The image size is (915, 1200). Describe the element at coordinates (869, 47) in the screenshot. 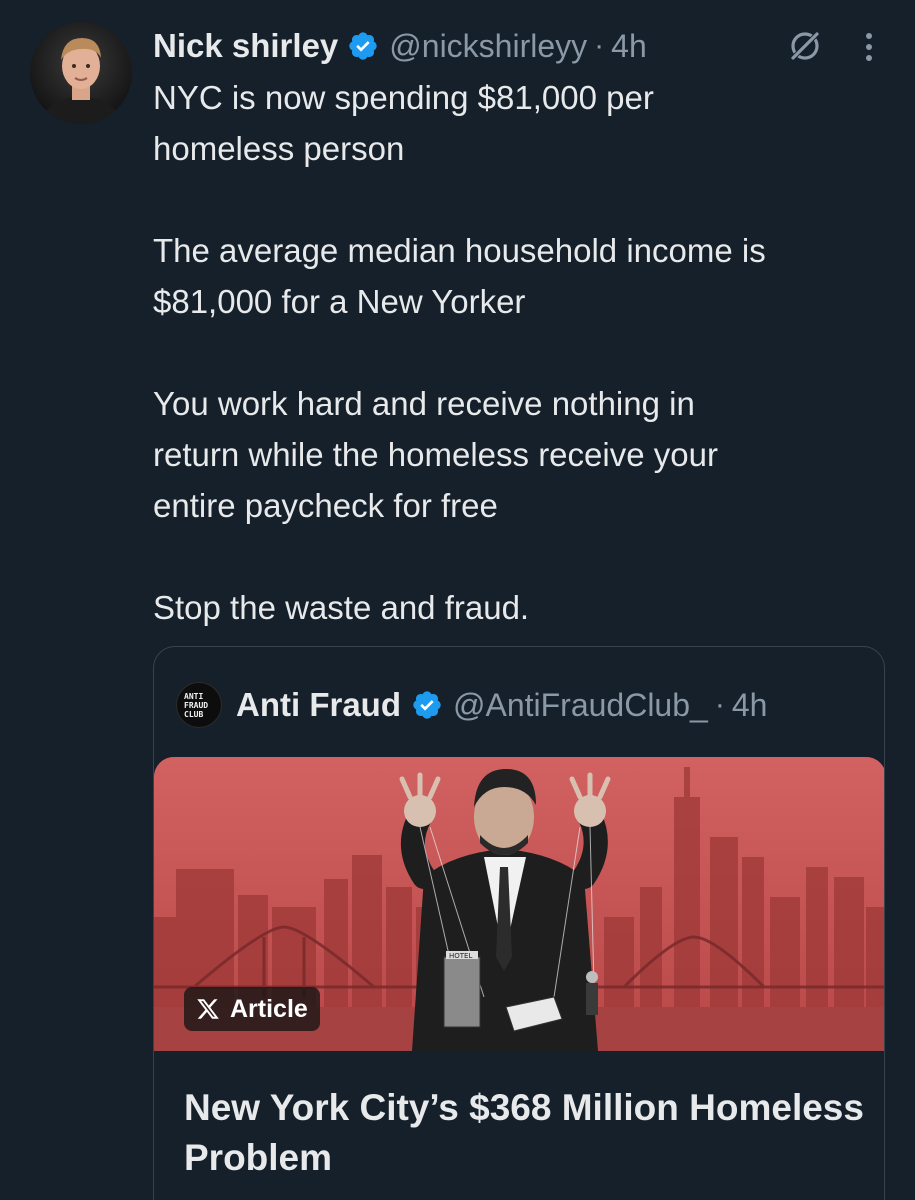

I see `more-options-icon` at that location.